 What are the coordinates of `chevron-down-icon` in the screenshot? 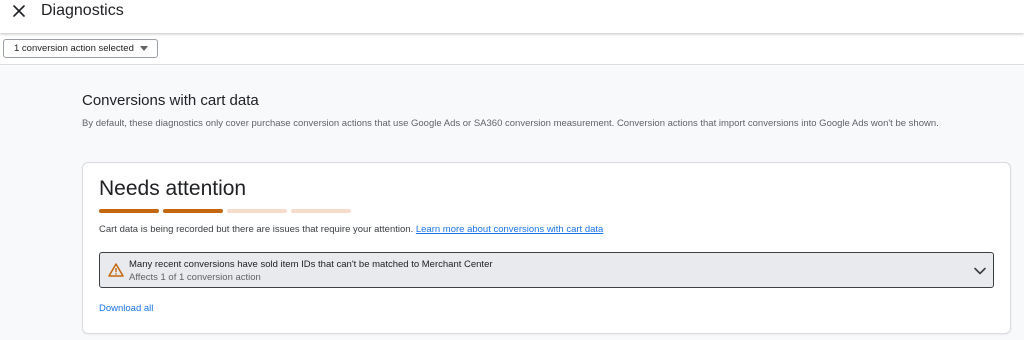 It's located at (980, 271).